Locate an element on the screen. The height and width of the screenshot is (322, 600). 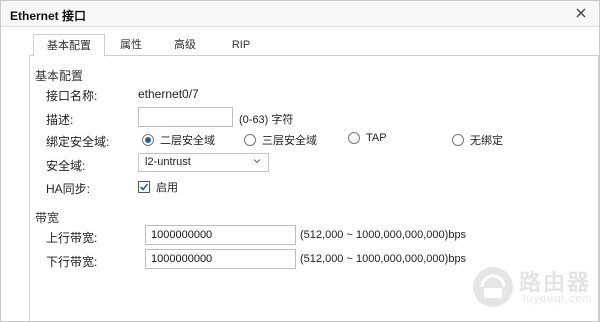
zone-label: 安全域: is located at coordinates (66, 166).